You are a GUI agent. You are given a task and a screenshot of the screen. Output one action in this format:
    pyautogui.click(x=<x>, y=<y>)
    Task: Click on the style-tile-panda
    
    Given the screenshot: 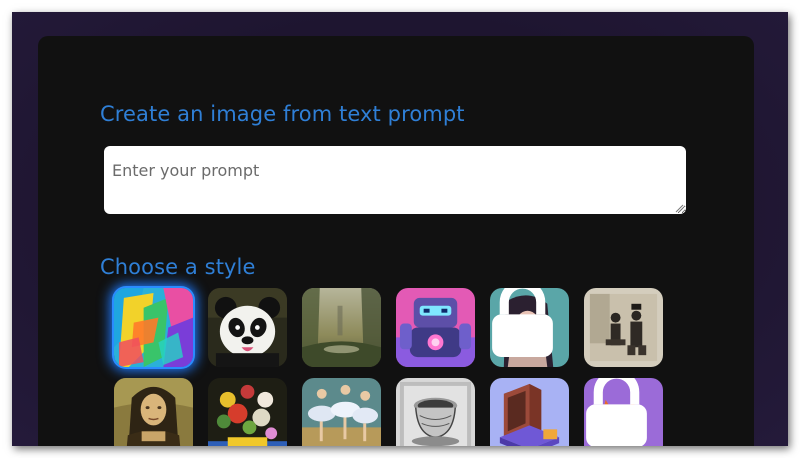 What is the action you would take?
    pyautogui.click(x=247, y=327)
    